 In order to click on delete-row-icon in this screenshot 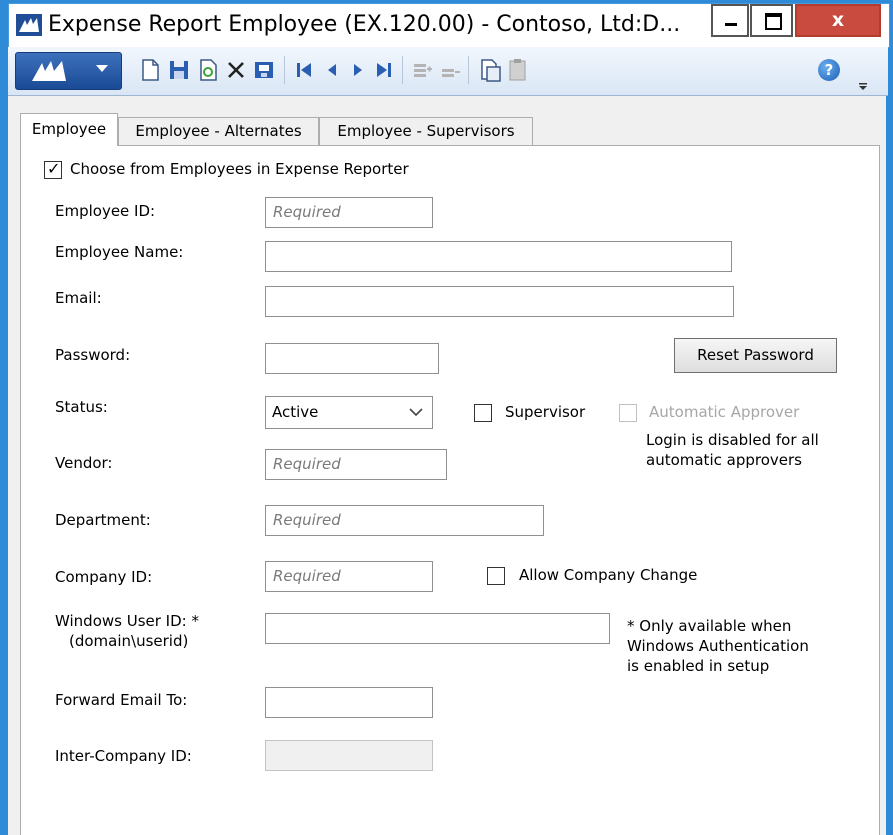, I will do `click(450, 70)`.